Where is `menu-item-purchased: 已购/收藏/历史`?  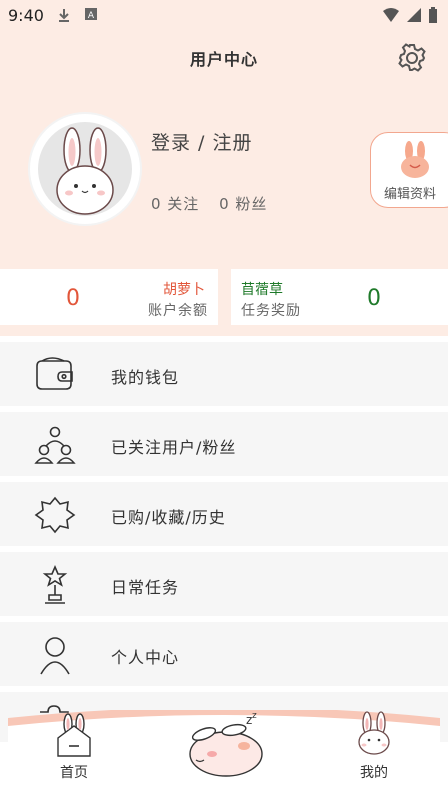
menu-item-purchased: 已购/收藏/历史 is located at coordinates (224, 514).